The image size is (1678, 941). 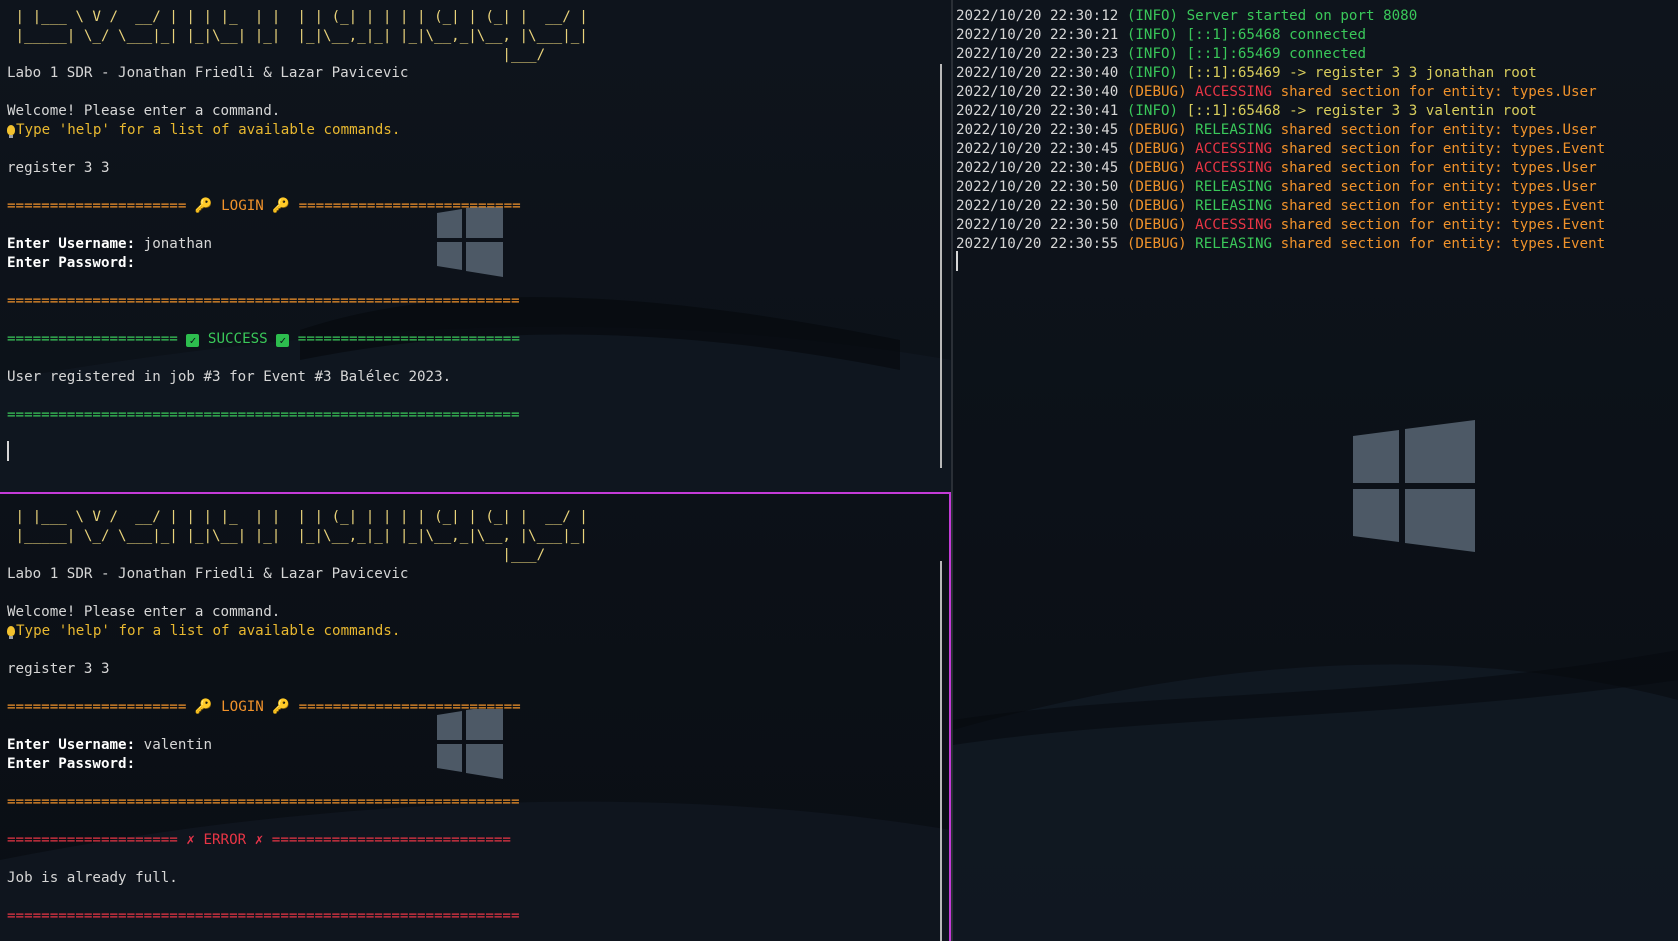 What do you see at coordinates (238, 339) in the screenshot?
I see `success-label: SUCCESS` at bounding box center [238, 339].